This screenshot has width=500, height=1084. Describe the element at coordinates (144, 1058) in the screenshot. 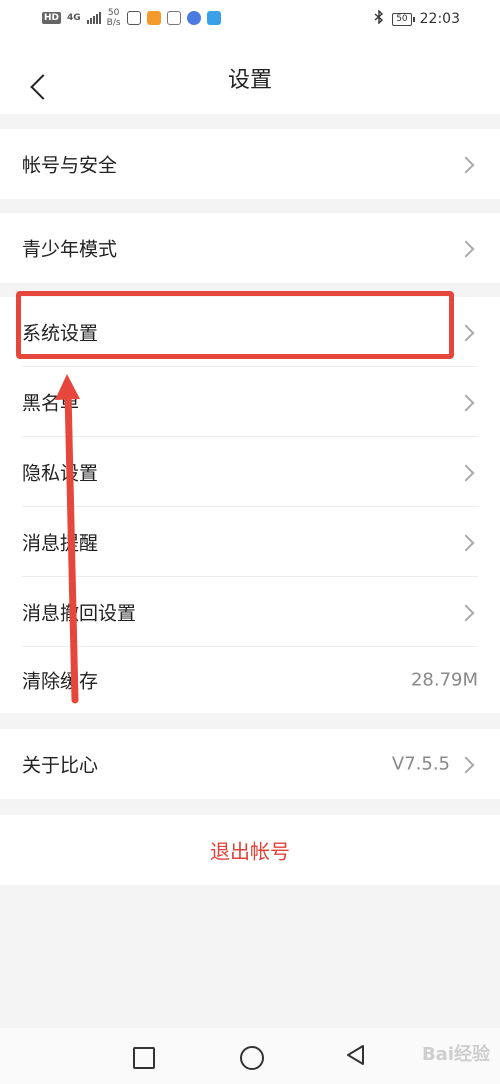

I see `recent-apps-button` at that location.